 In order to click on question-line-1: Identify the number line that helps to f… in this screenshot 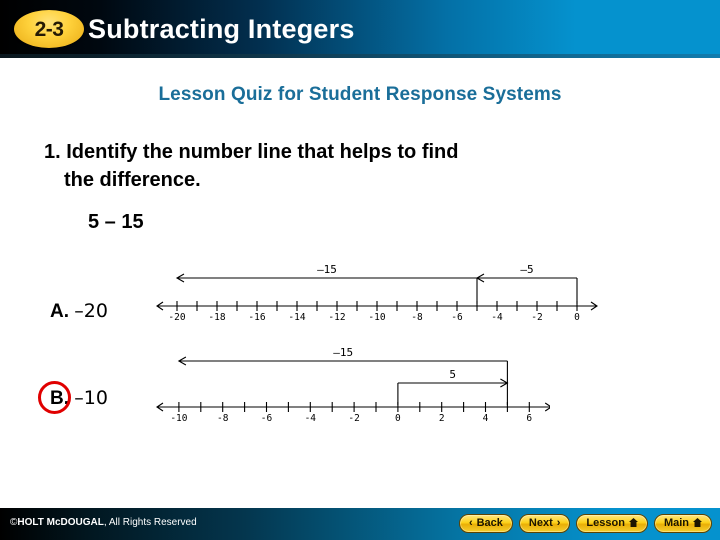, I will do `click(262, 152)`.